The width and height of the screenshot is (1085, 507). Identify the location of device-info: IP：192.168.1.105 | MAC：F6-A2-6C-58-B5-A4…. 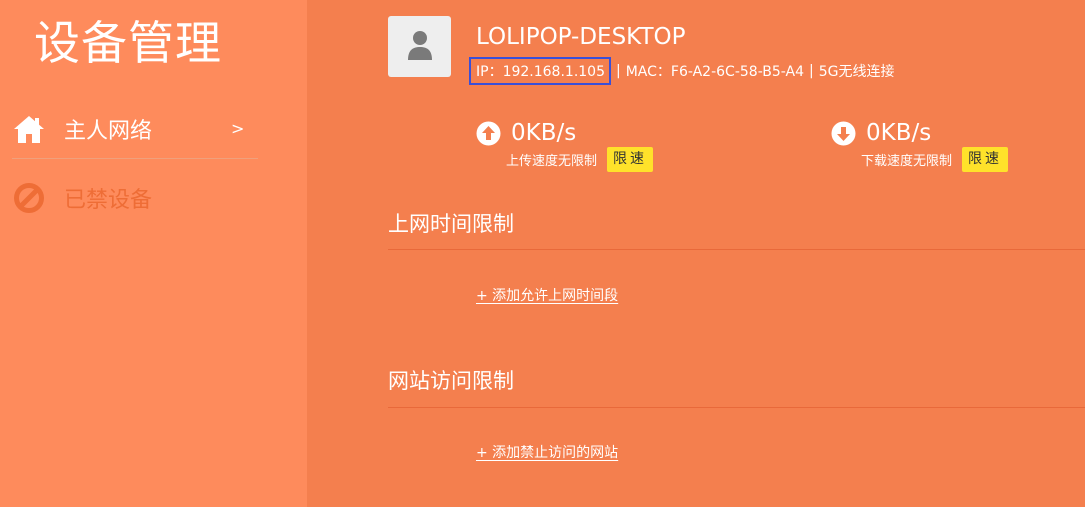
(681, 71).